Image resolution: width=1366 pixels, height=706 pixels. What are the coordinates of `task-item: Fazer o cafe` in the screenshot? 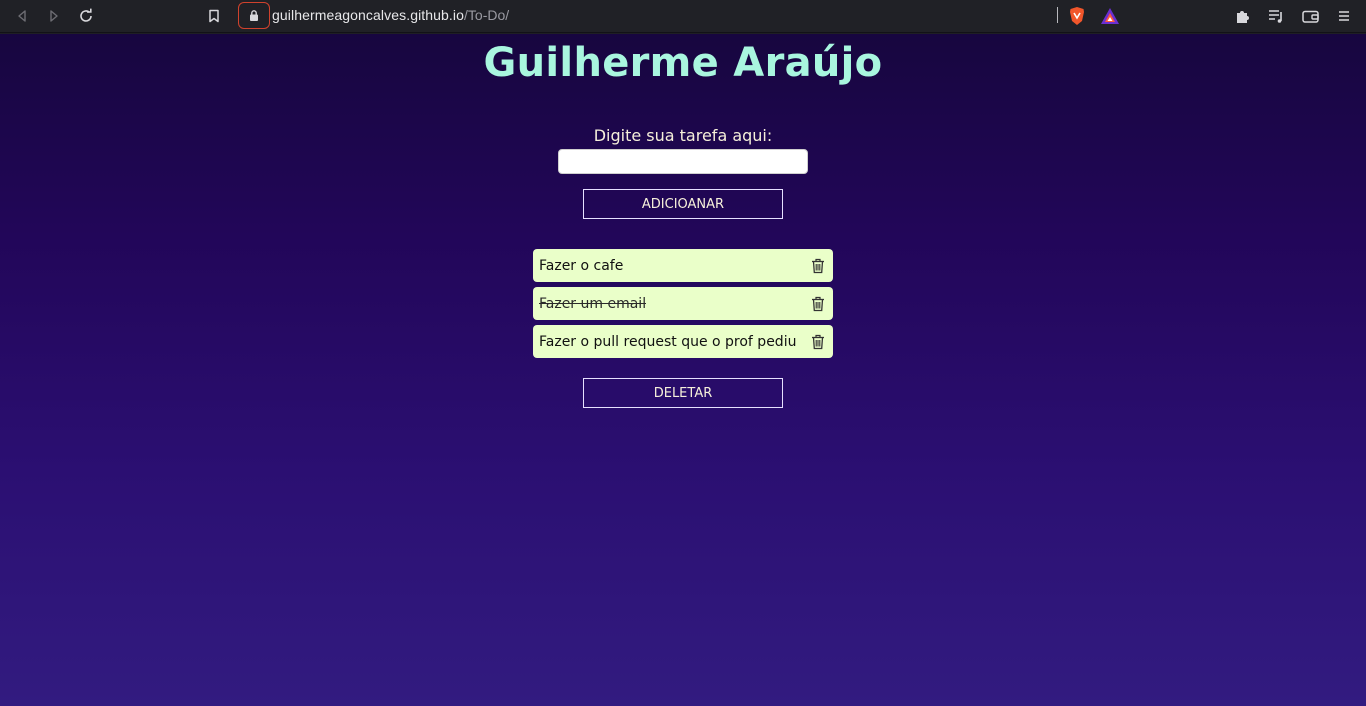 It's located at (683, 265).